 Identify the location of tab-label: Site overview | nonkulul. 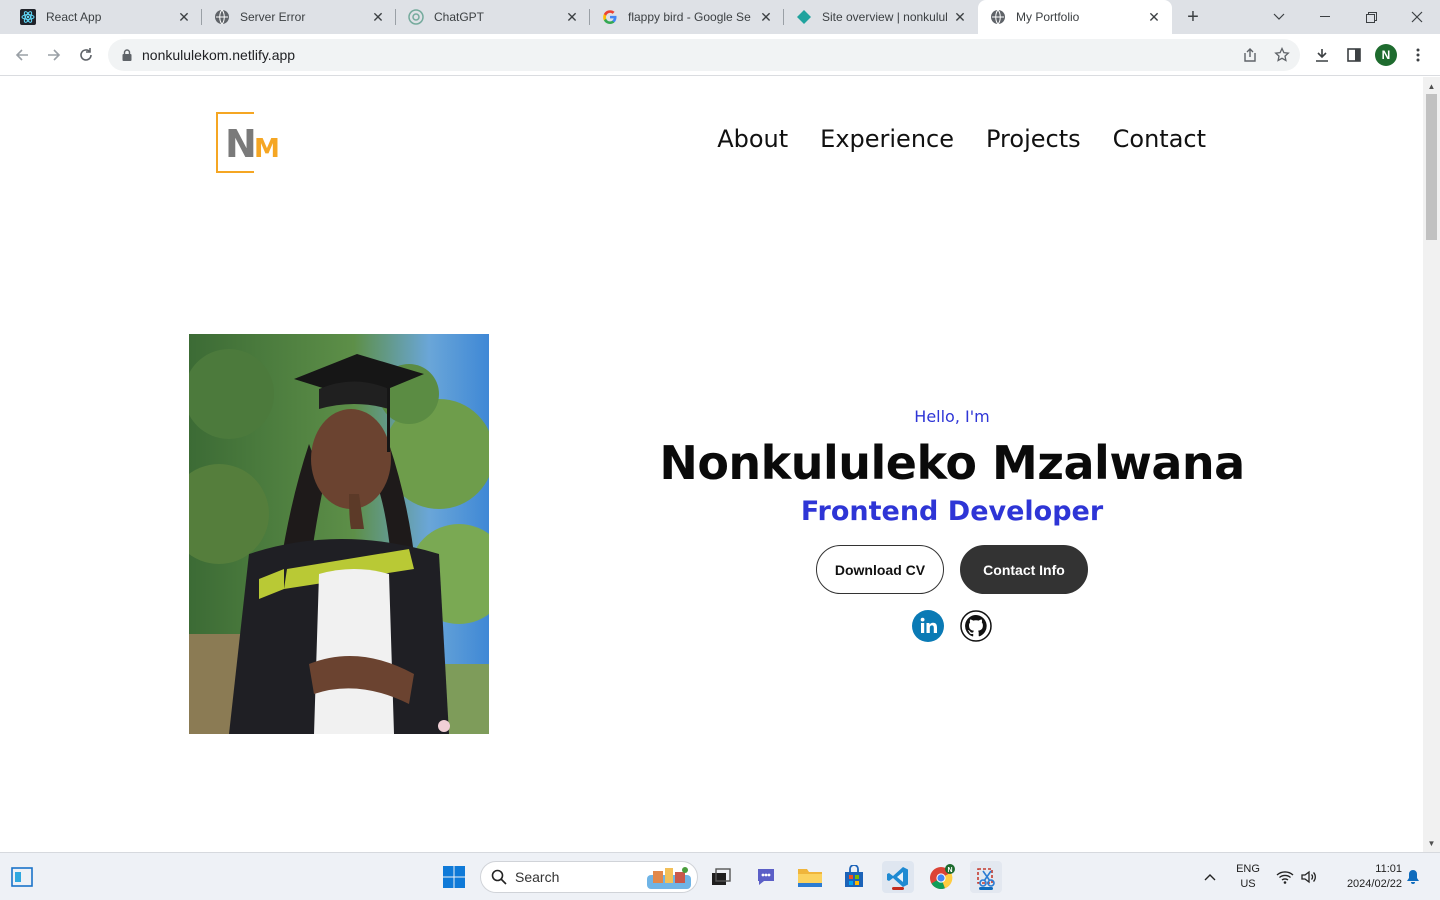
(885, 17).